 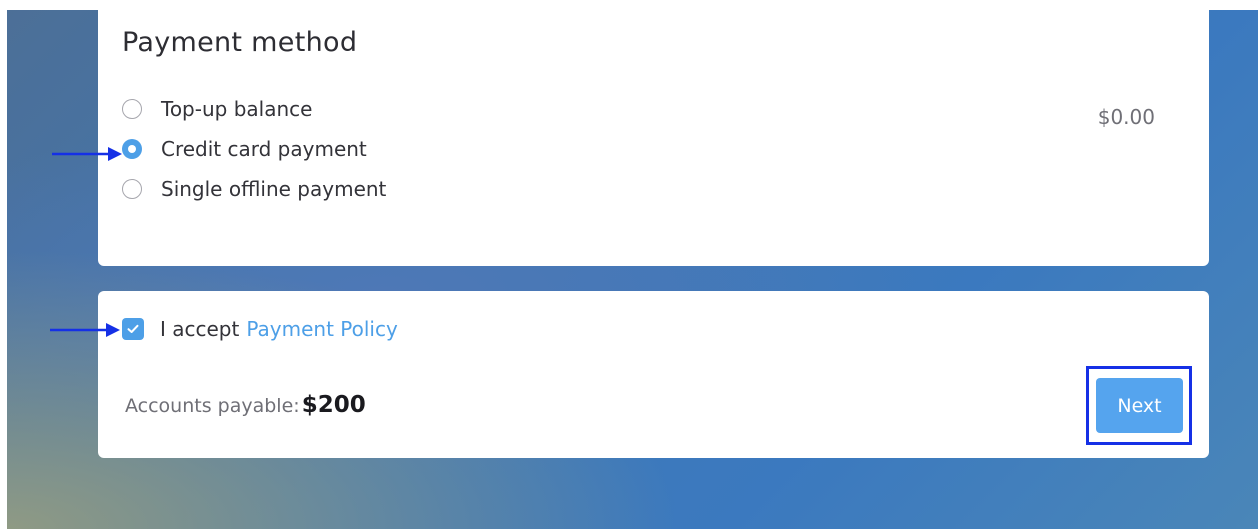 What do you see at coordinates (237, 109) in the screenshot?
I see `option-label: Top-up balance` at bounding box center [237, 109].